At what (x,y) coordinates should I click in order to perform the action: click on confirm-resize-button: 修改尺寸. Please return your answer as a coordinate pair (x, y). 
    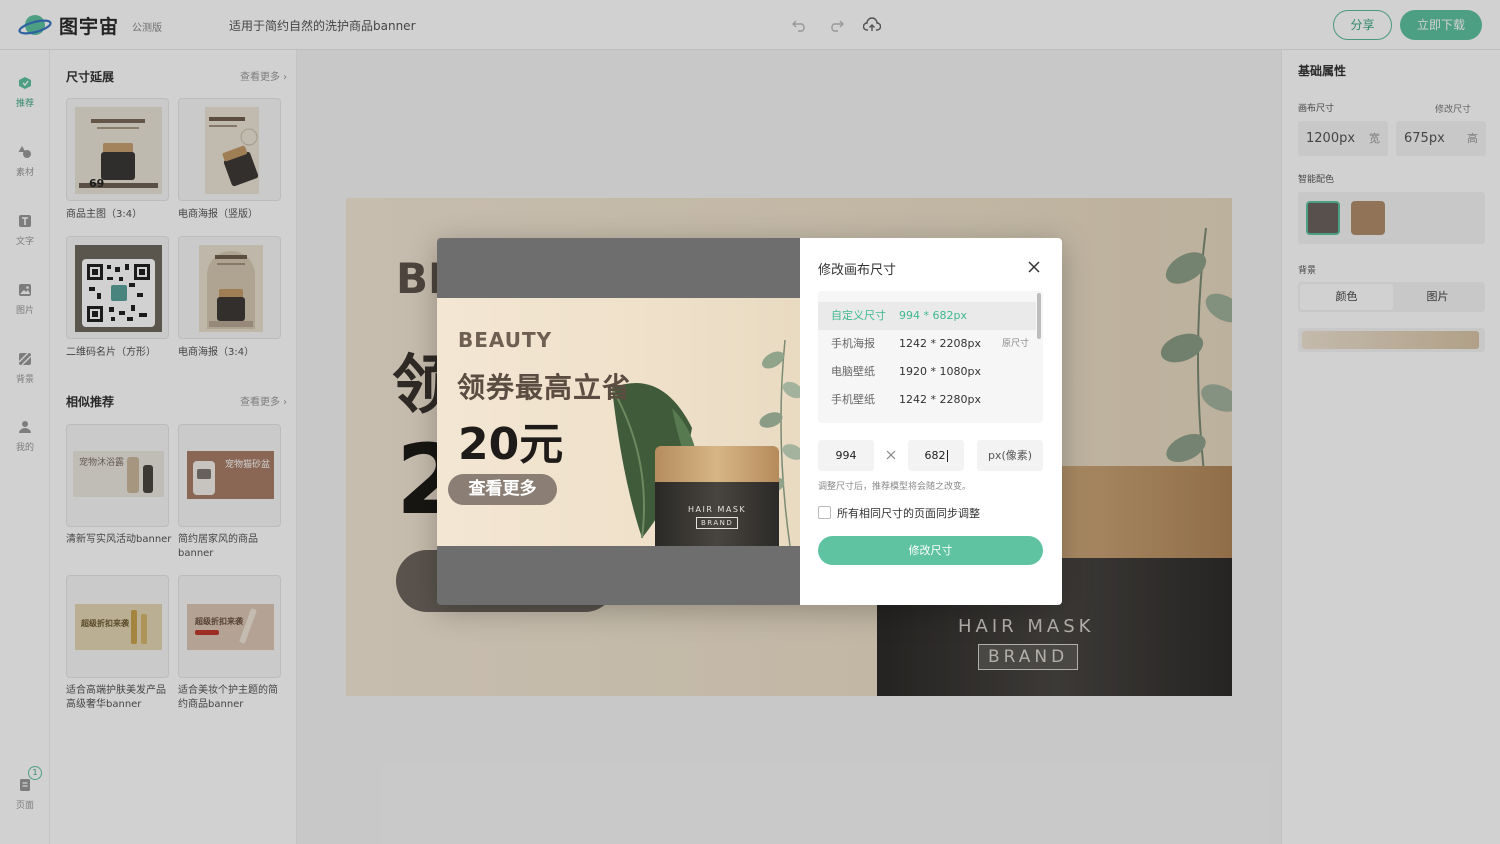
    Looking at the image, I should click on (930, 550).